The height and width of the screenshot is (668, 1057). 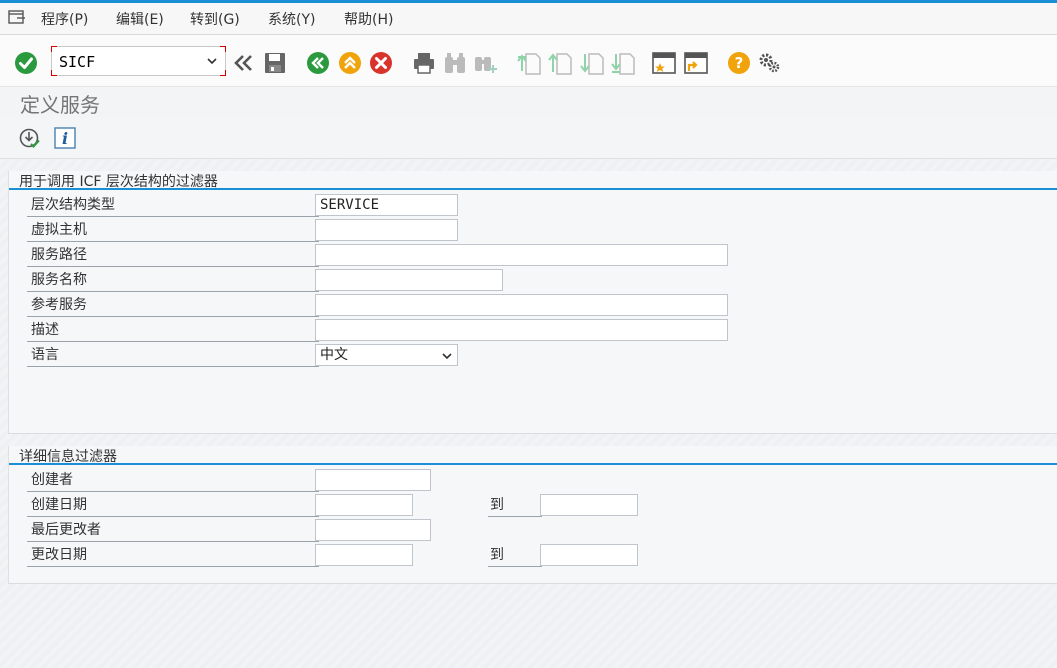 What do you see at coordinates (350, 63) in the screenshot?
I see `exit-icon` at bounding box center [350, 63].